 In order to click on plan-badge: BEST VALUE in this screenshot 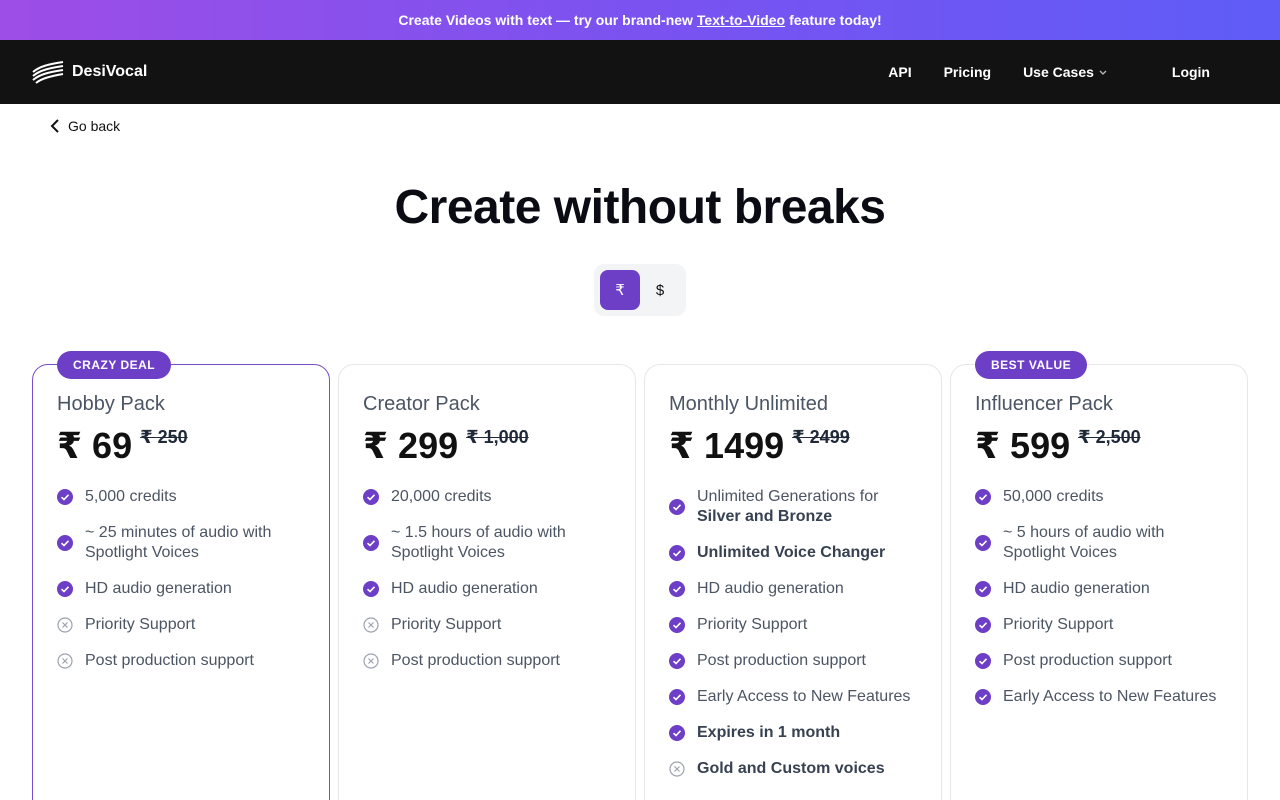, I will do `click(1031, 365)`.